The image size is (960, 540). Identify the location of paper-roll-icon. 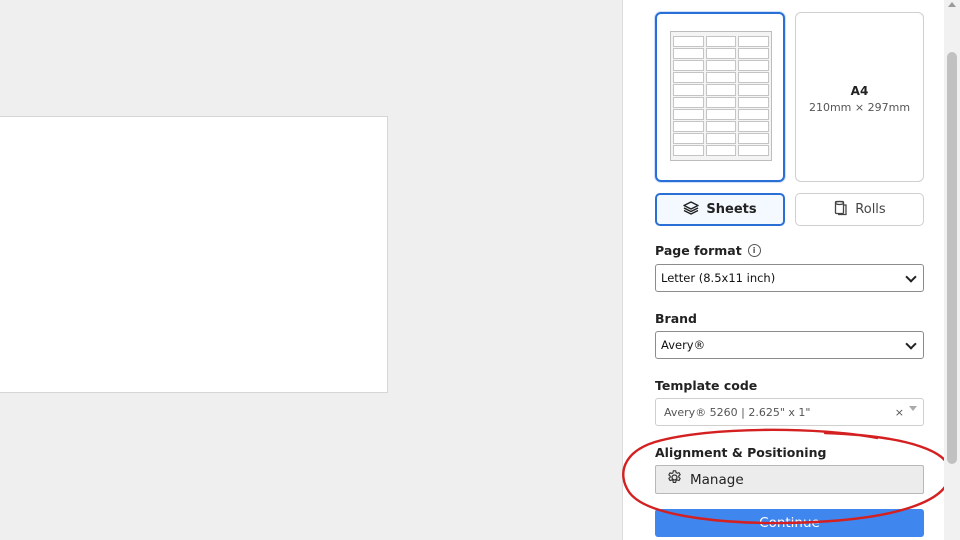
(840, 210).